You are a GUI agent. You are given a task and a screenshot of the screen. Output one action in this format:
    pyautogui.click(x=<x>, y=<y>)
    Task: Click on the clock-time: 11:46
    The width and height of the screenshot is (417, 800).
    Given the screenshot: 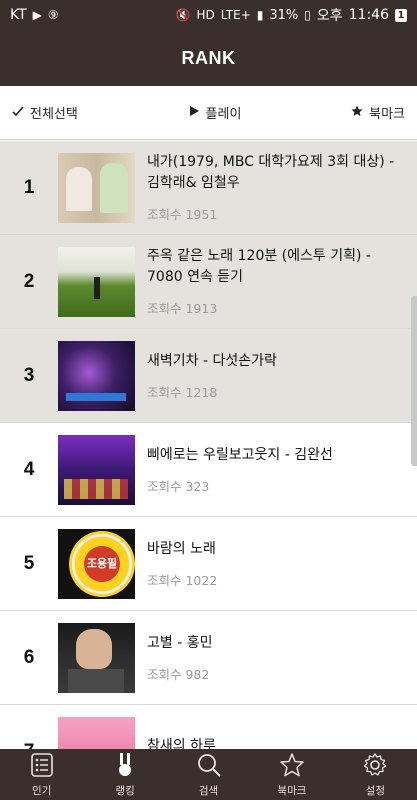 What is the action you would take?
    pyautogui.click(x=368, y=15)
    